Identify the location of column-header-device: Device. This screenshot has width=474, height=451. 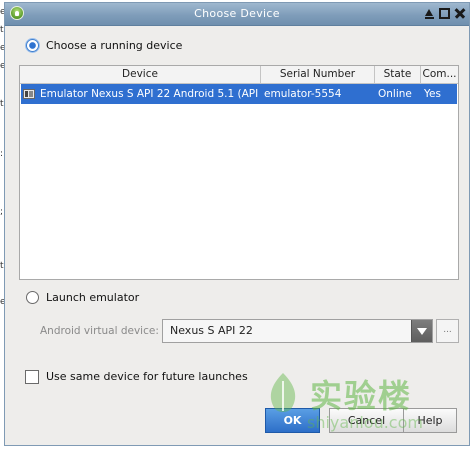
(140, 74).